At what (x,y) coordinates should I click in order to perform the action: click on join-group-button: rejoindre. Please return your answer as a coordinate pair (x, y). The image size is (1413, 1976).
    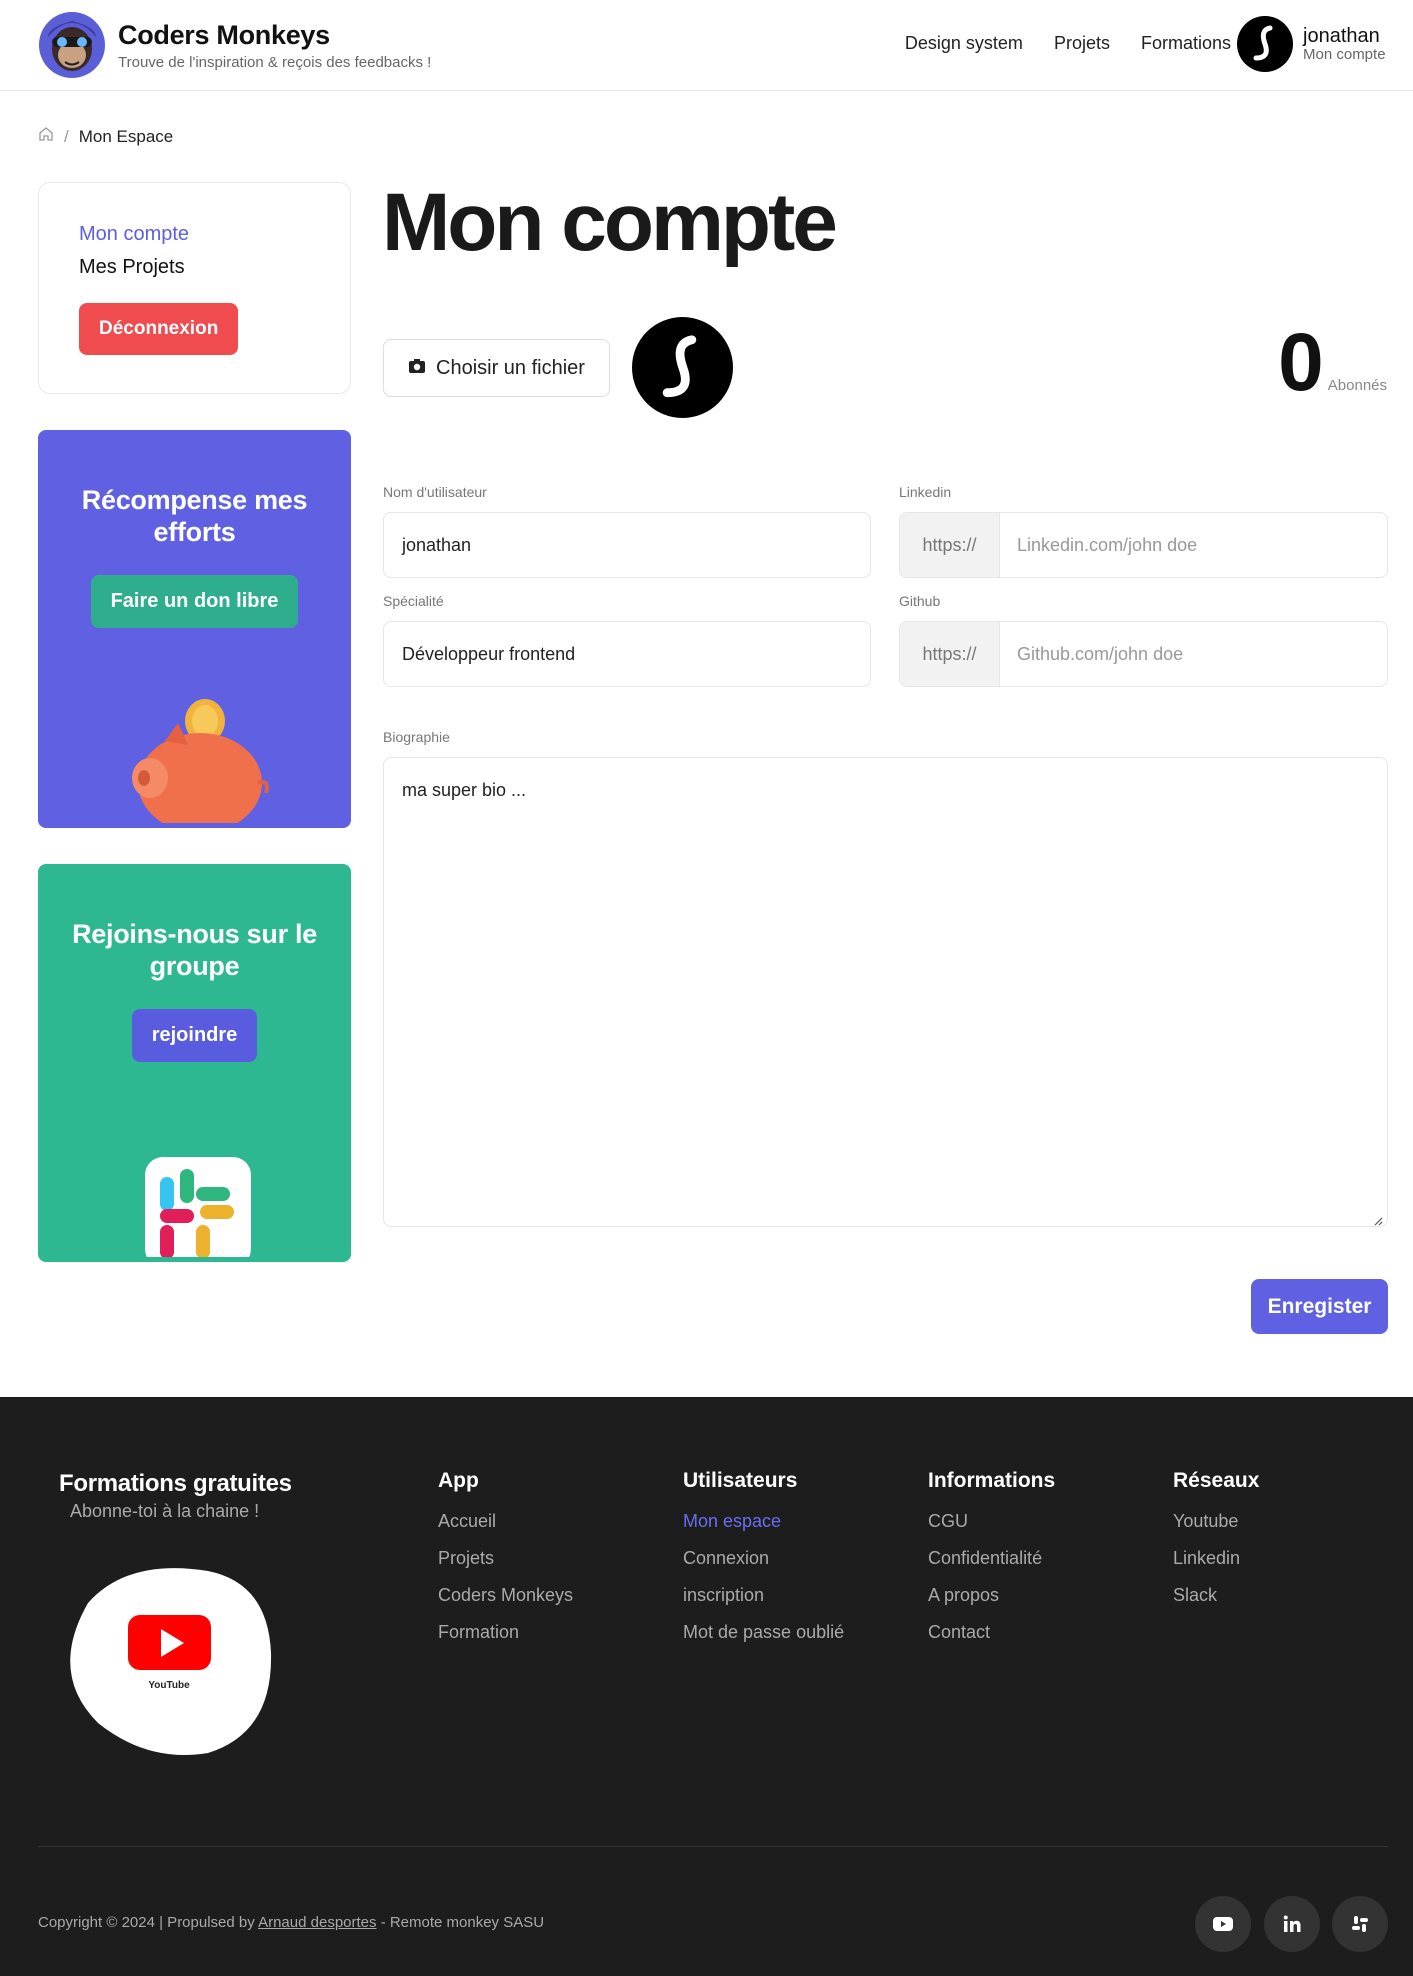
    Looking at the image, I should click on (194, 1035).